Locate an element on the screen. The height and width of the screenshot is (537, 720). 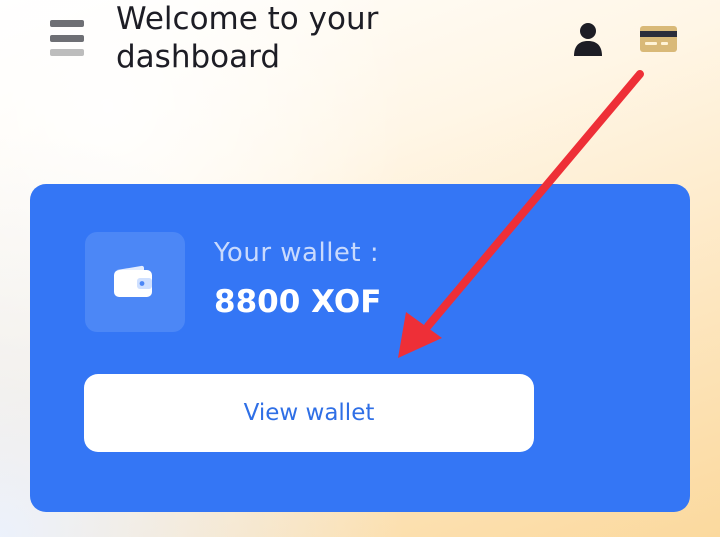
wallet-label: Your wallet : is located at coordinates (297, 253).